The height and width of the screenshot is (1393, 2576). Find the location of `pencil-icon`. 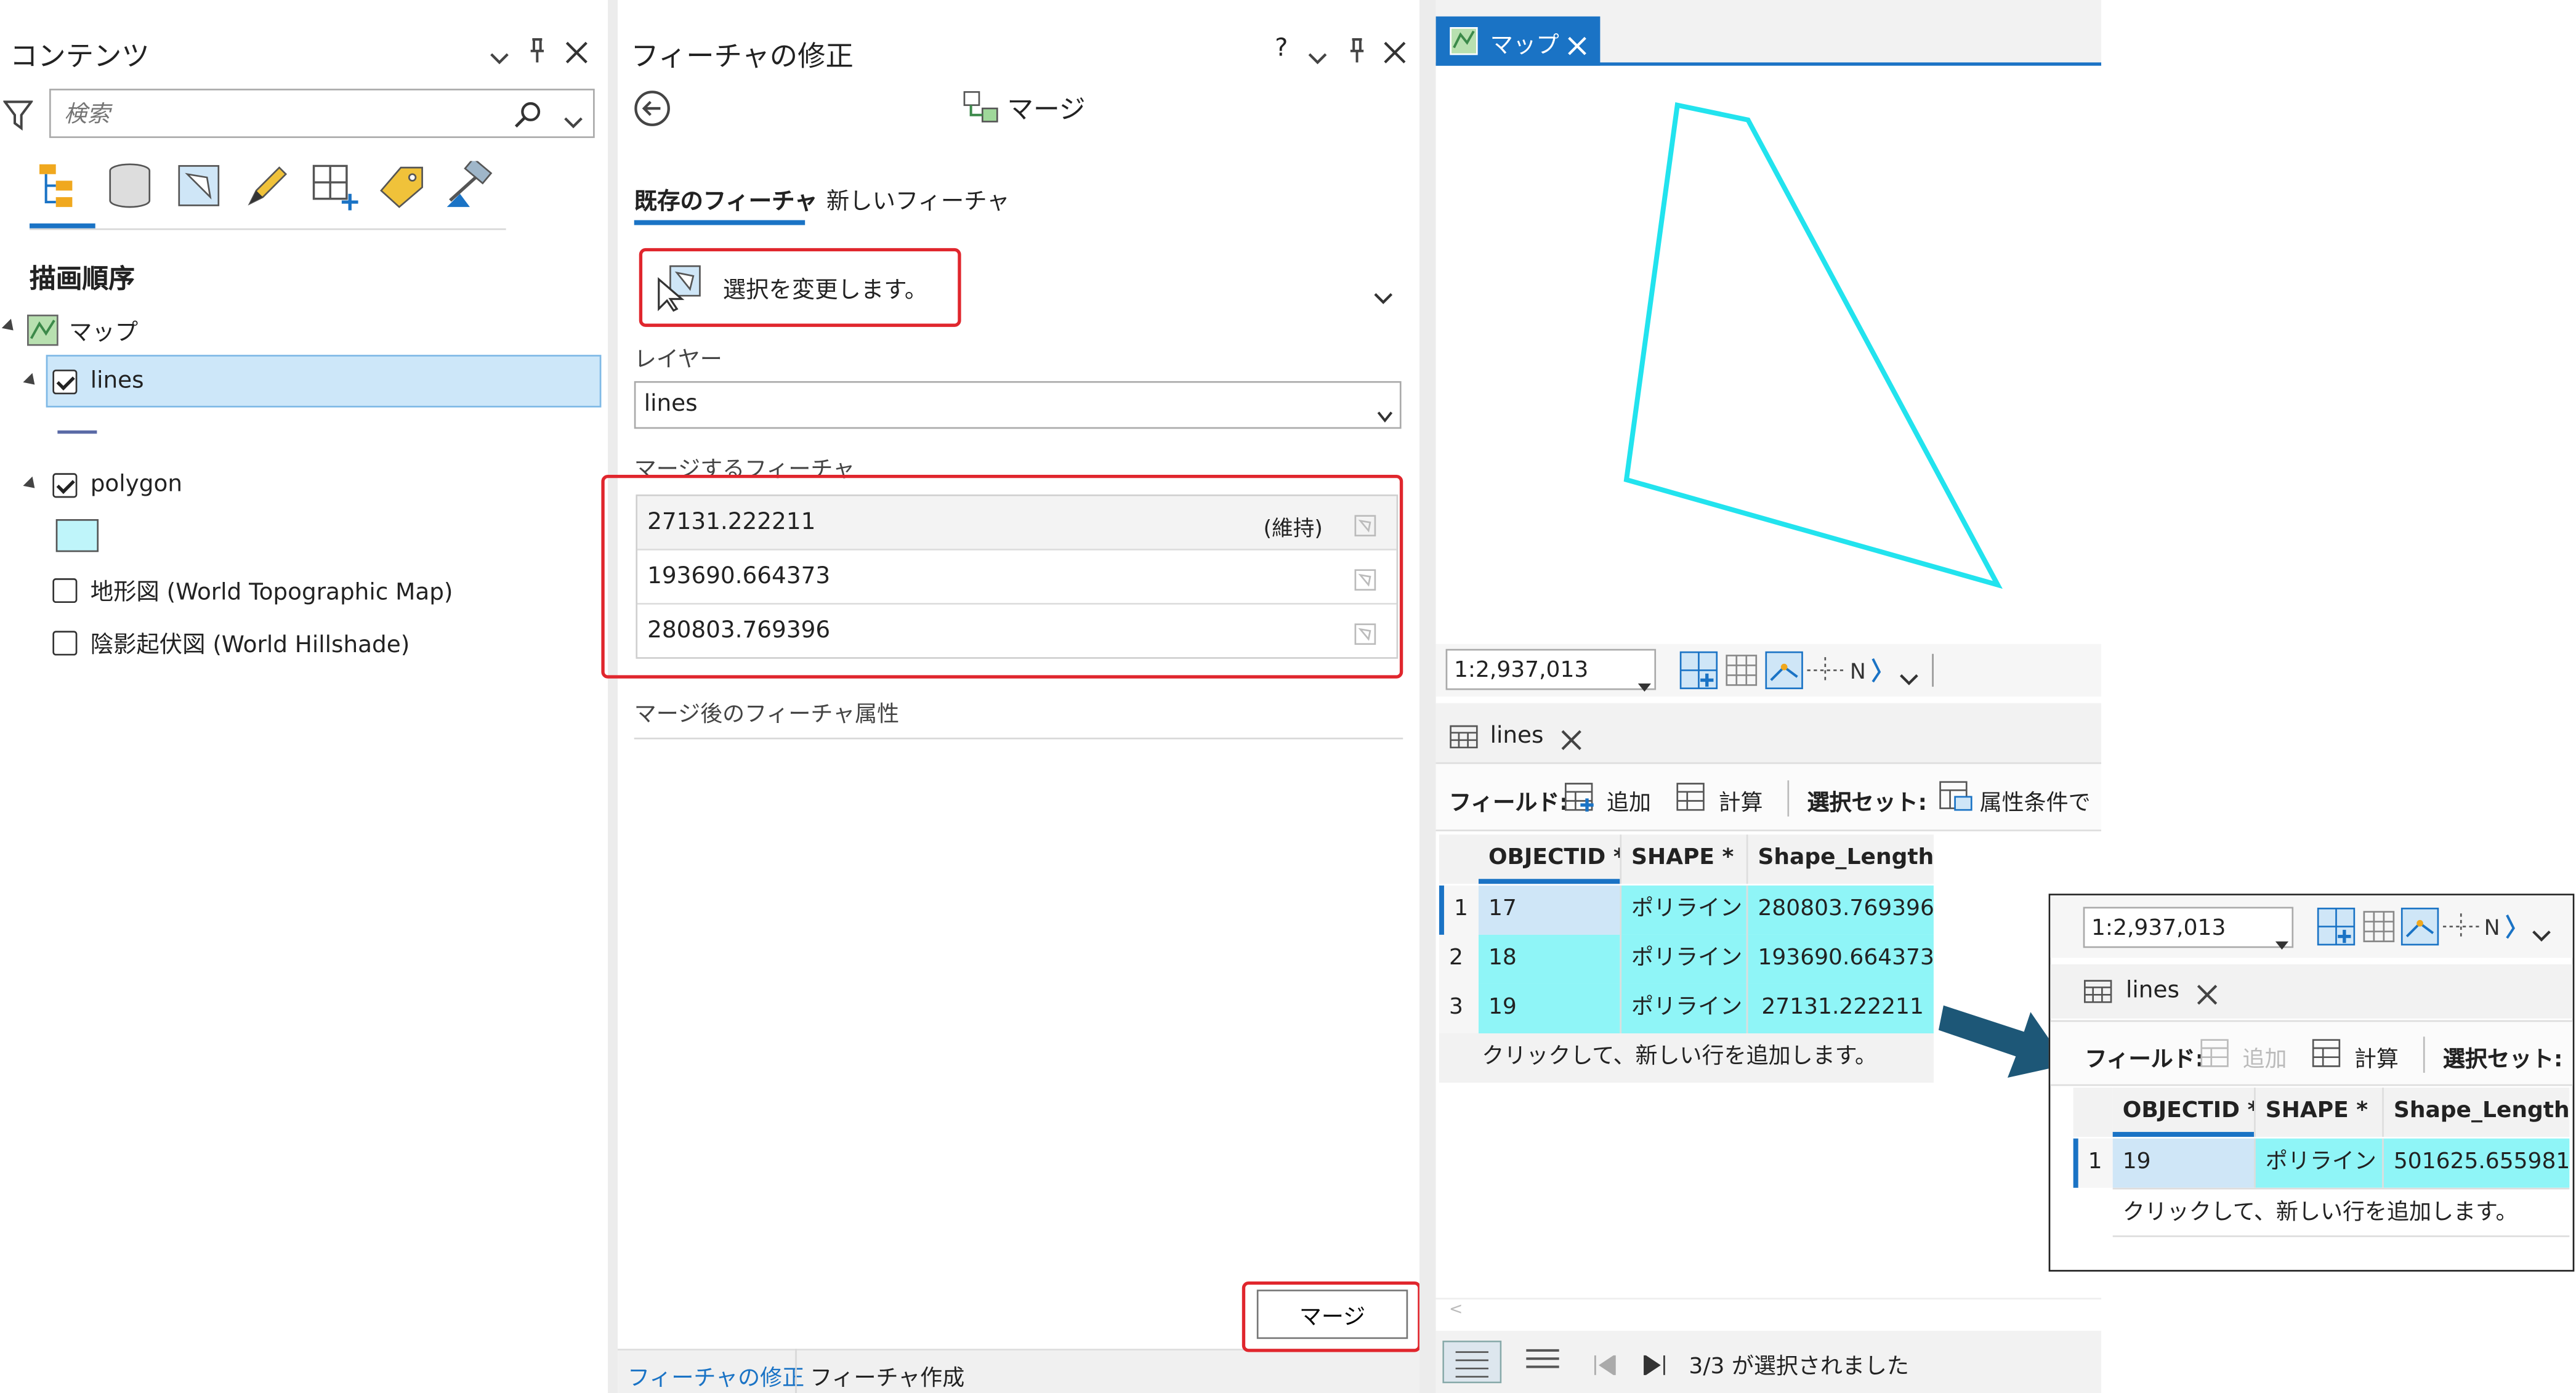

pencil-icon is located at coordinates (268, 189).